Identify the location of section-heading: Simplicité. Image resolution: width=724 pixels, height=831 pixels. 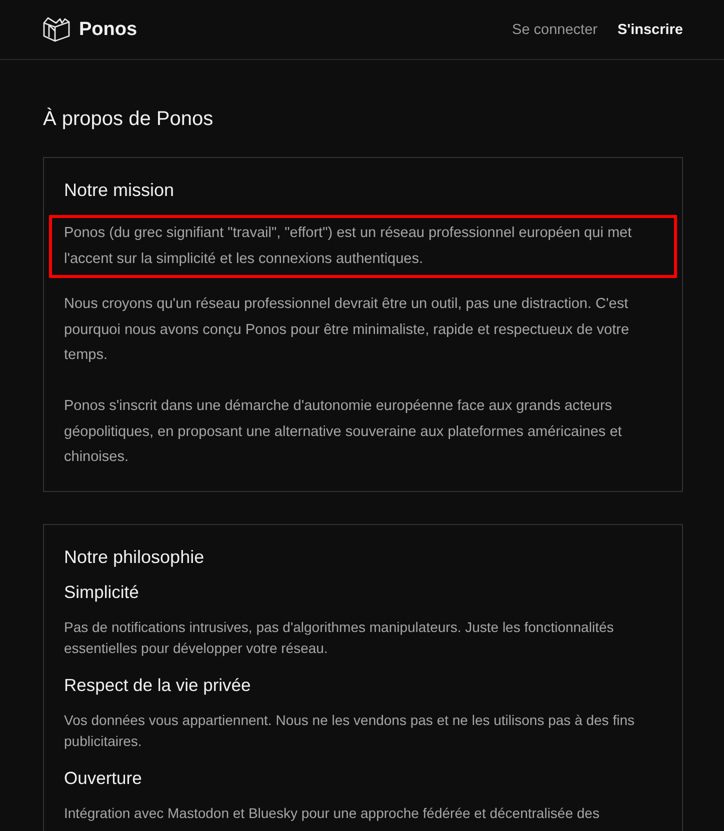
(102, 592).